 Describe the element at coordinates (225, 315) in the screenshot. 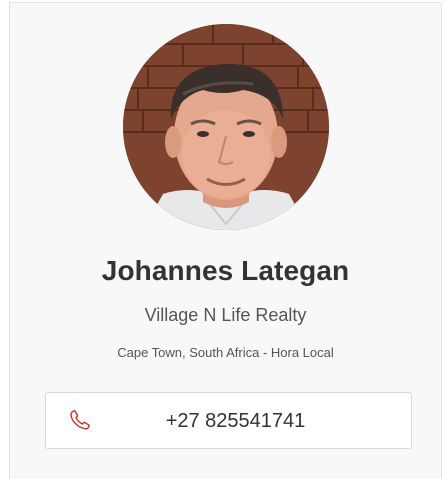

I see `agent-agency: Village N Life Realty` at that location.